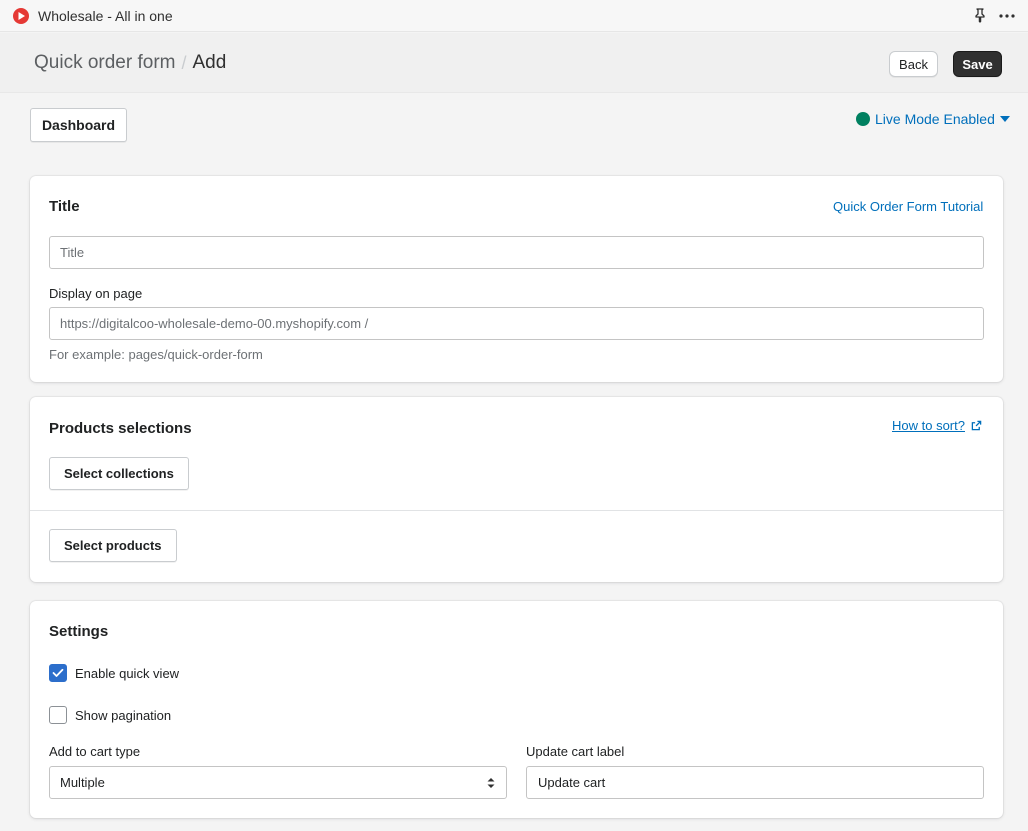 Image resolution: width=1028 pixels, height=831 pixels. Describe the element at coordinates (908, 206) in the screenshot. I see `quick-order-form-tutorial-link: Quick Order Form Tutorial` at that location.